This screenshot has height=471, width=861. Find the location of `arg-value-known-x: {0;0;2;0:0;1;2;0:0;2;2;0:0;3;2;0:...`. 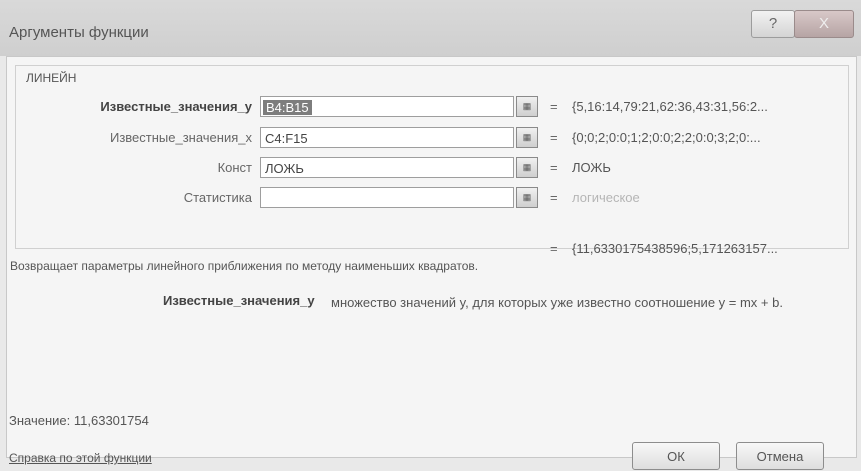

arg-value-known-x: {0;0;2;0:0;1;2;0:0;2;2;0:0;3;2;0:... is located at coordinates (666, 137).